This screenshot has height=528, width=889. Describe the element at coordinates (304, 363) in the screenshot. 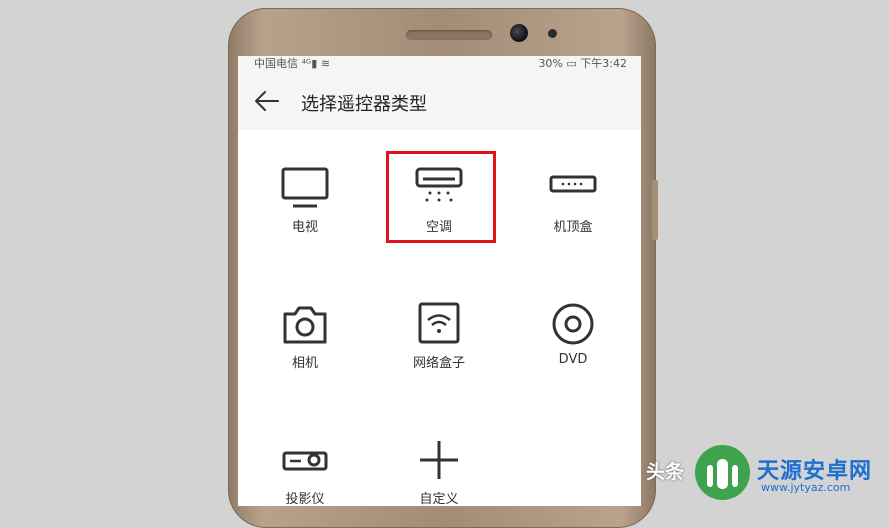

I see `device-label: 相机` at that location.